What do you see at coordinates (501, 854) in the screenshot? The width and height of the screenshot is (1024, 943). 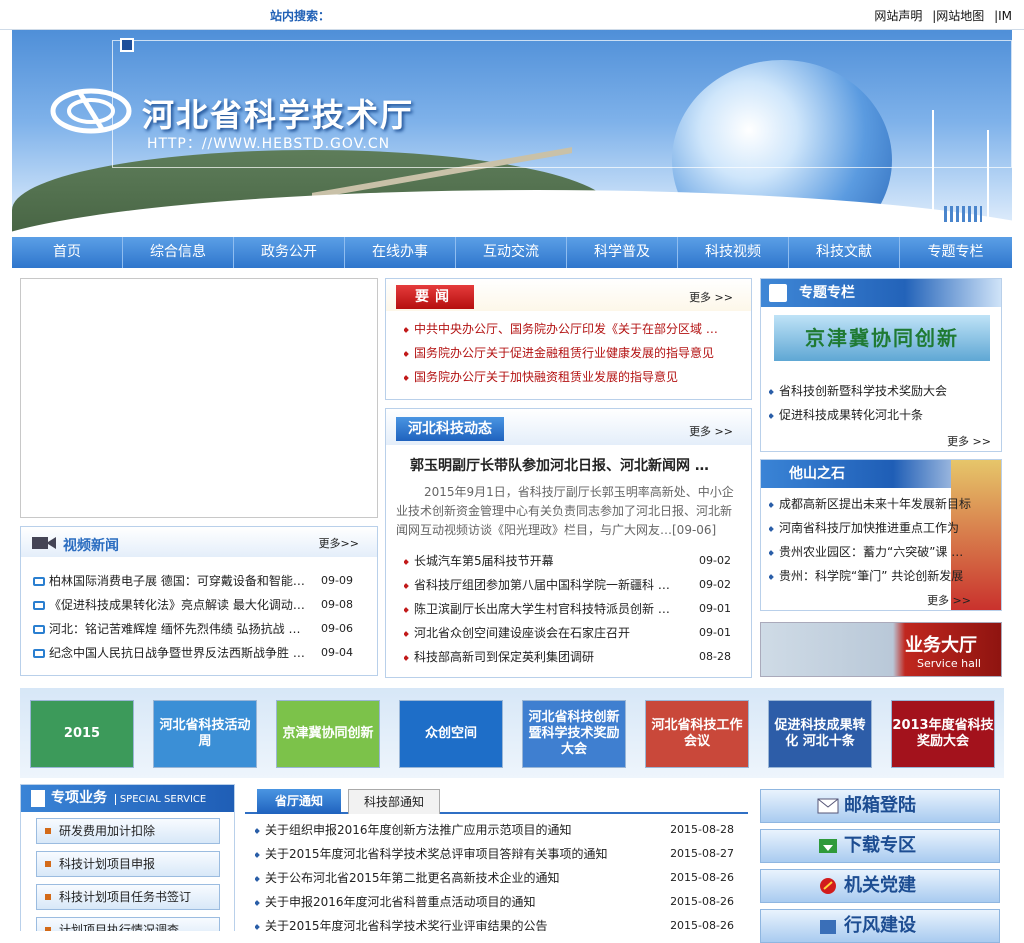 I see `list-item: 关于2015年度河北省科学技术奖总评审项目答辩有关事项的通知 2015-08-27` at bounding box center [501, 854].